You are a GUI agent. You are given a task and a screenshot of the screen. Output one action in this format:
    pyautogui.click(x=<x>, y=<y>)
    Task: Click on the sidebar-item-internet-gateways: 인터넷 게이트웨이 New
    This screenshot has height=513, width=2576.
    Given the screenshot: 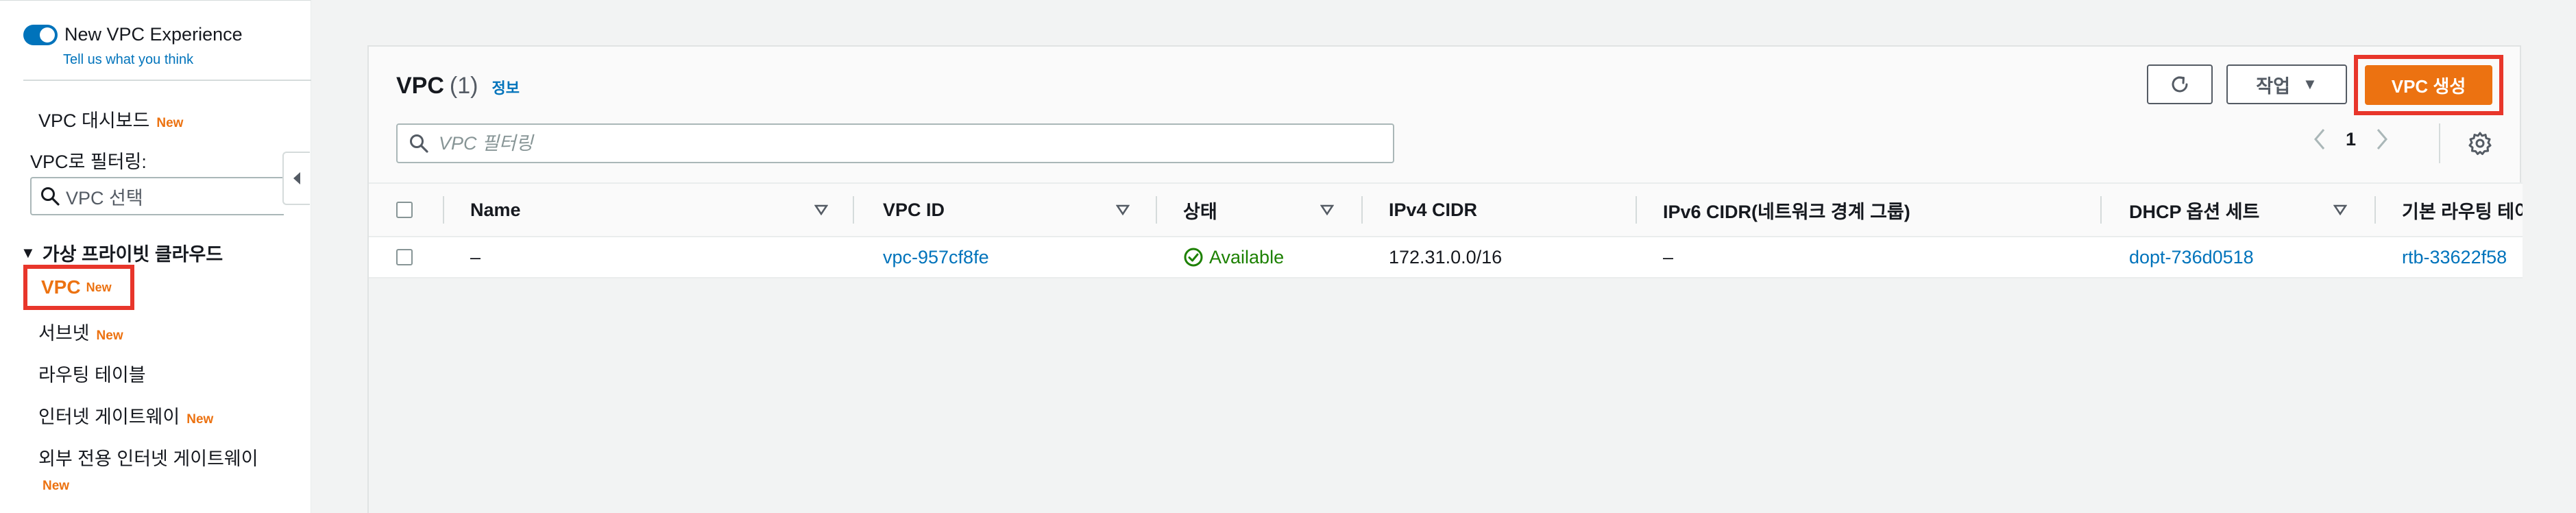 What is the action you would take?
    pyautogui.click(x=125, y=415)
    